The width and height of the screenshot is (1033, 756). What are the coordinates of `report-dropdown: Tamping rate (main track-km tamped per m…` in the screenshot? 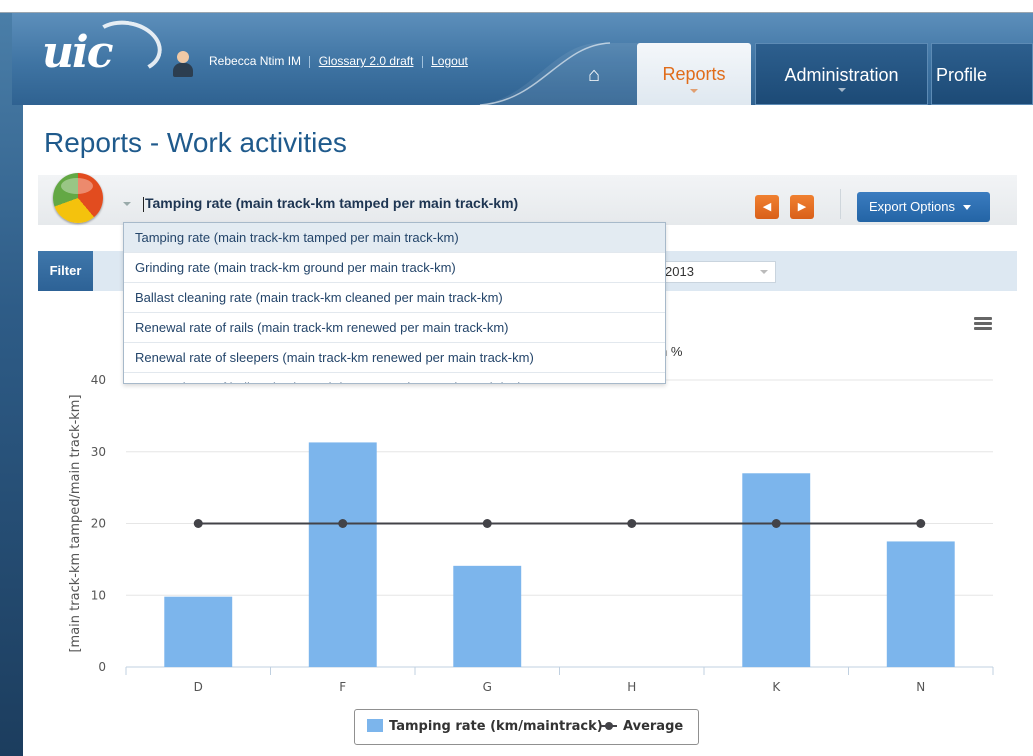 It's located at (394, 303).